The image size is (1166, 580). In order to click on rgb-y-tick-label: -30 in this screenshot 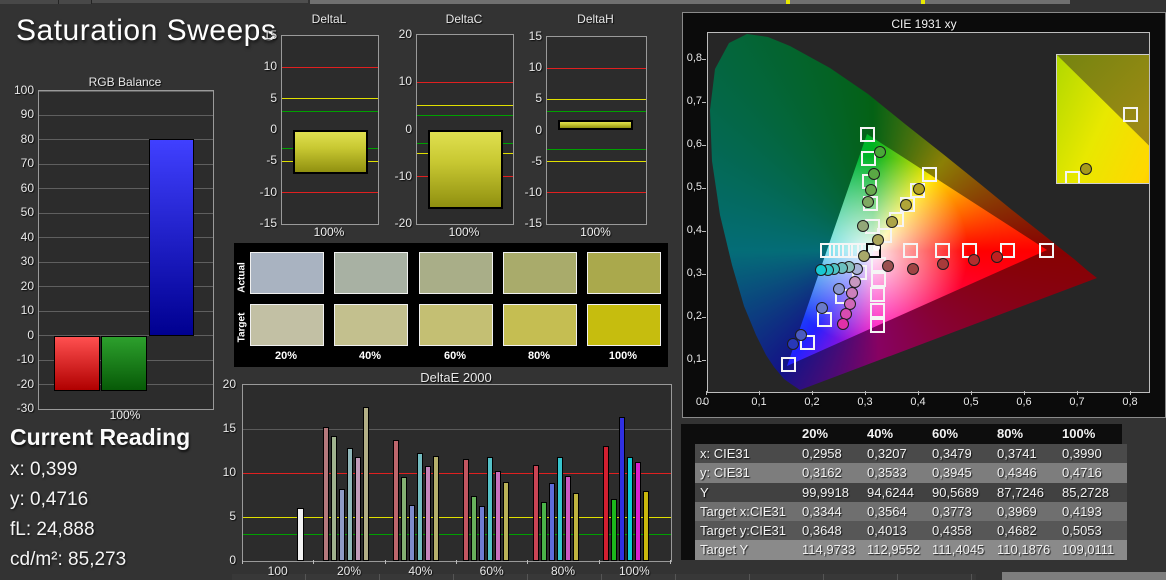, I will do `click(25, 408)`.